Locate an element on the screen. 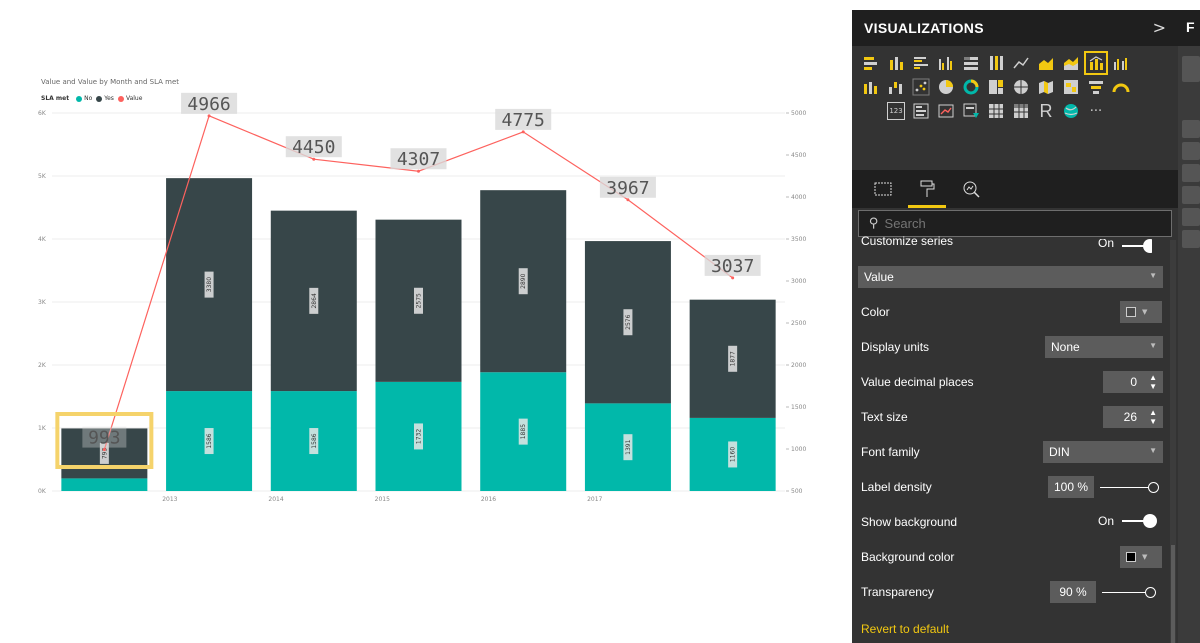 Image resolution: width=1200 pixels, height=643 pixels. scrollbar-thumb is located at coordinates (1173, 594).